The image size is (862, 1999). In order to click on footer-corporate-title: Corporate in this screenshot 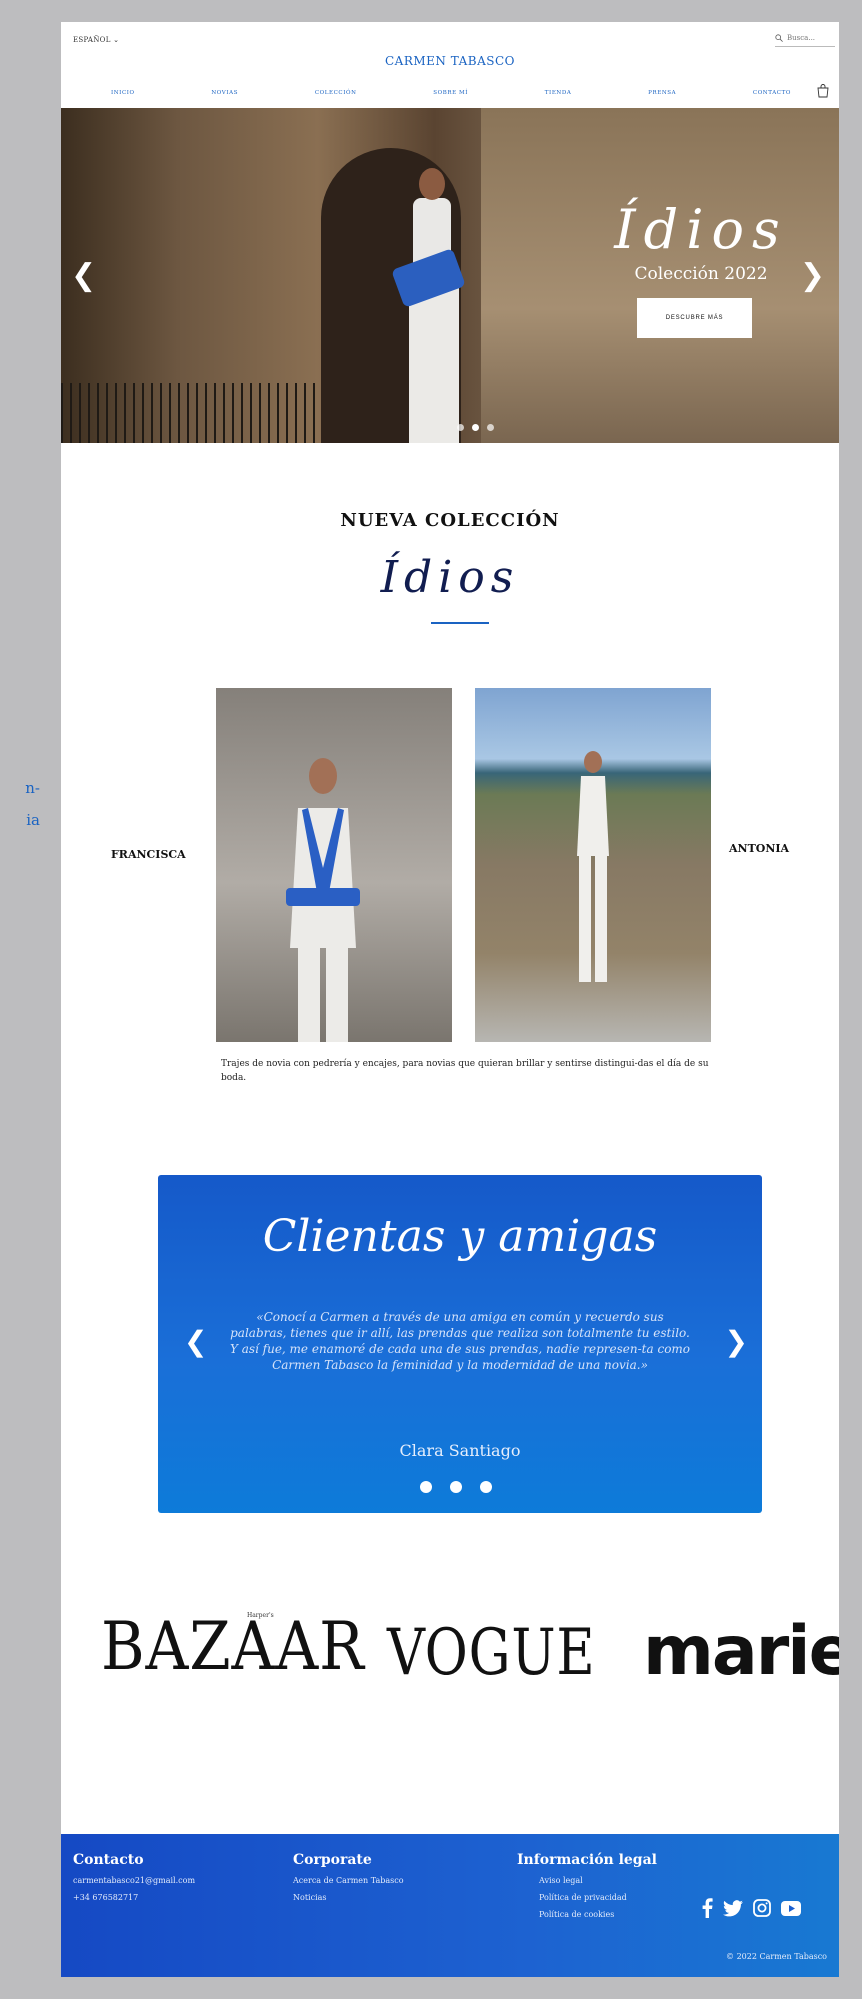, I will do `click(332, 1860)`.